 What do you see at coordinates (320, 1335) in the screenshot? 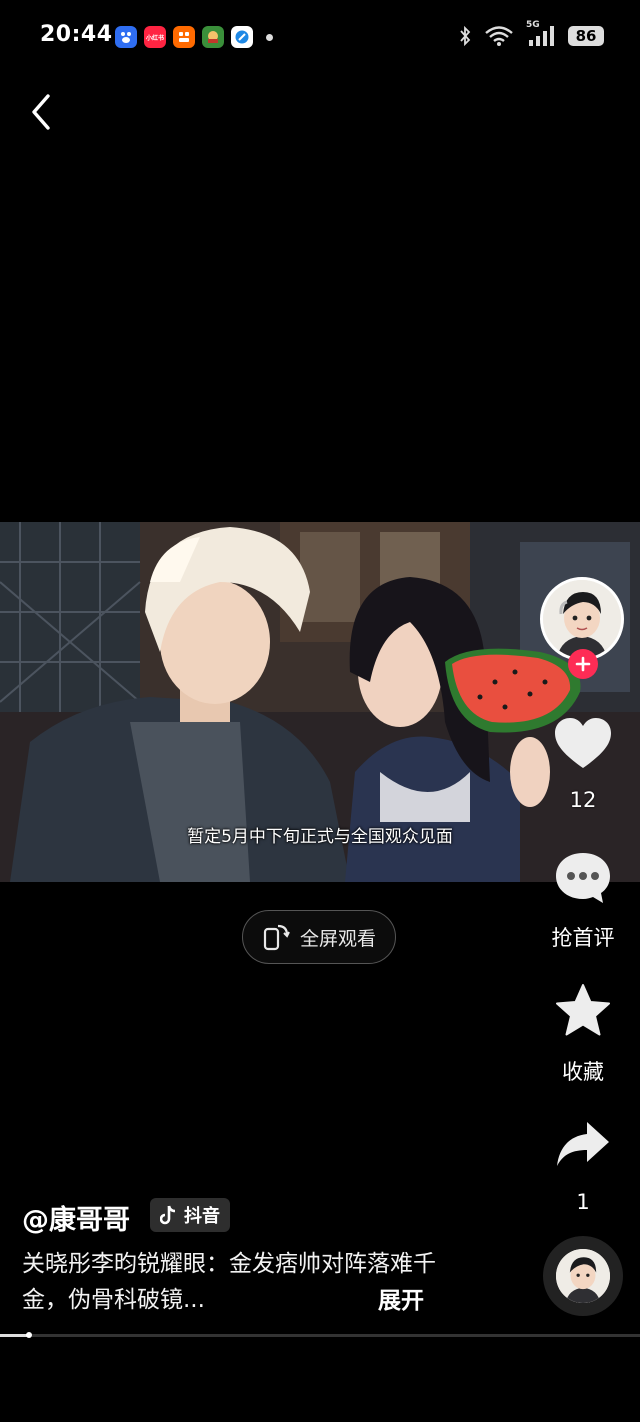
I see `playback-progress-bar` at bounding box center [320, 1335].